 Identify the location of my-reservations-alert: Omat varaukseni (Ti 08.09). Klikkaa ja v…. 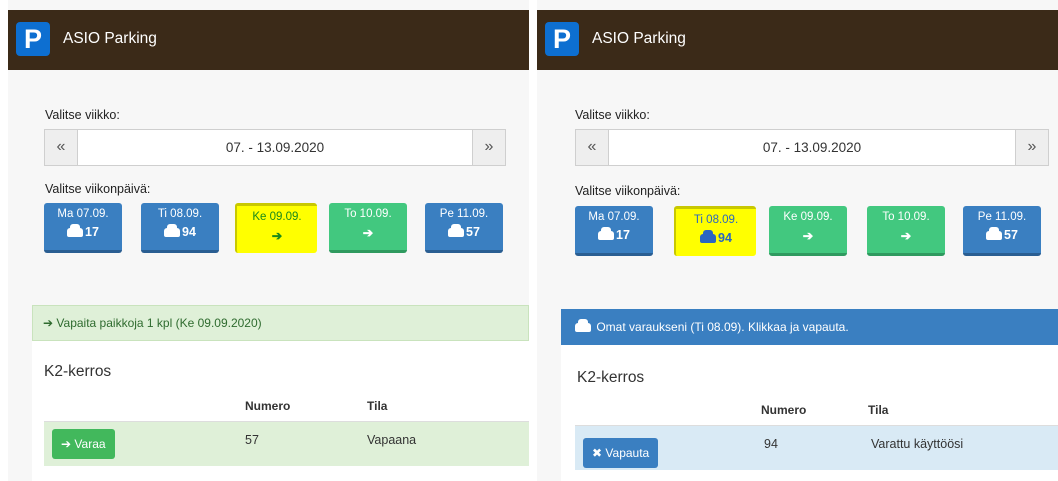
(809, 327).